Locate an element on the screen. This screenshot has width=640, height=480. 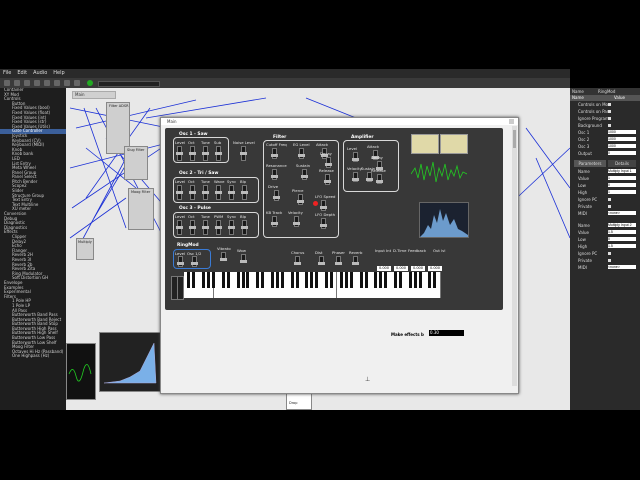
new-icon is located at coordinates (7, 83).